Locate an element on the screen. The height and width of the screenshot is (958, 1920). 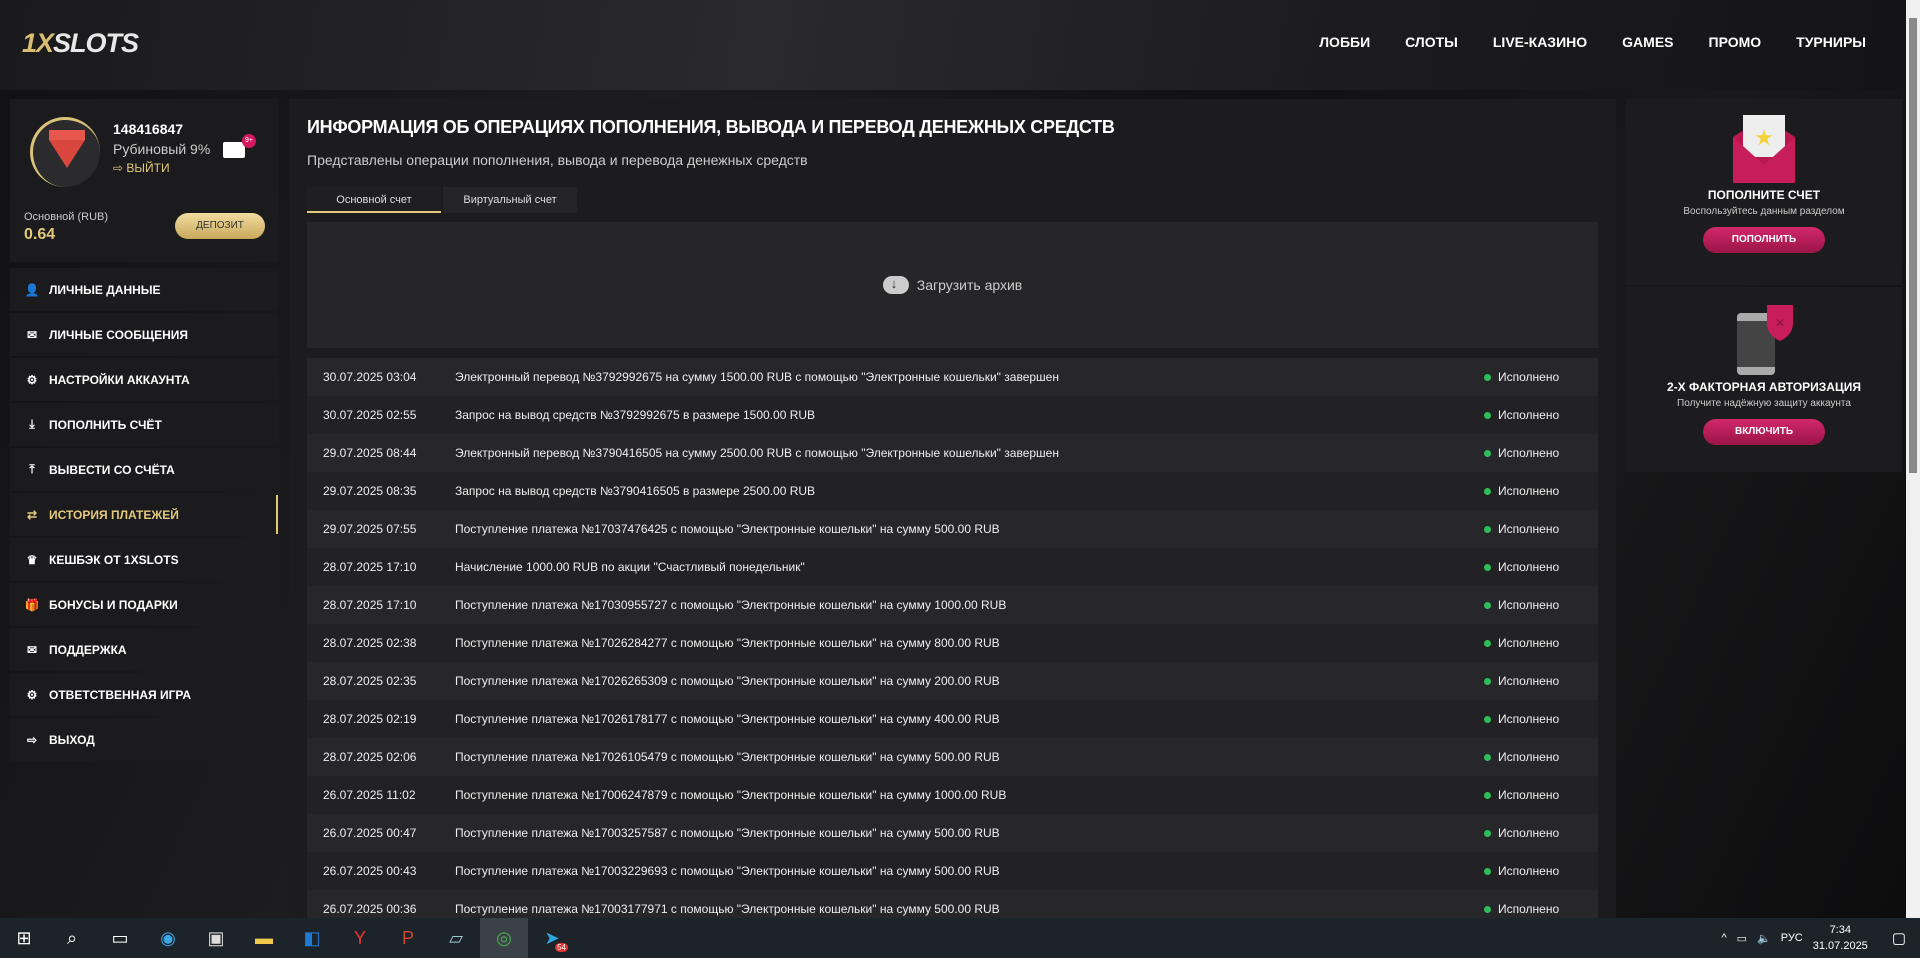
menu-item: ⚙ ОТВЕТСТВЕННАЯ ИГРА is located at coordinates (144, 694).